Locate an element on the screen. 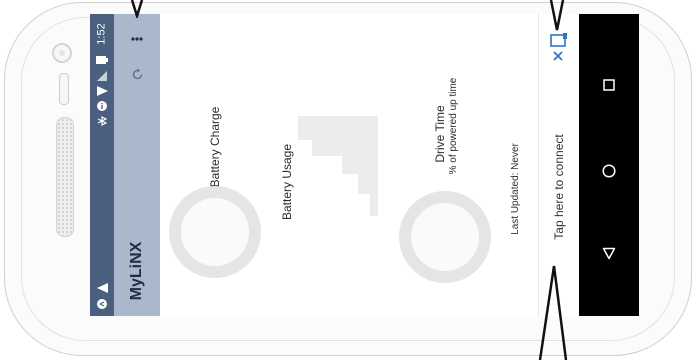 This screenshot has height=360, width=696. battery-usage-label: Battery Usage is located at coordinates (287, 182).